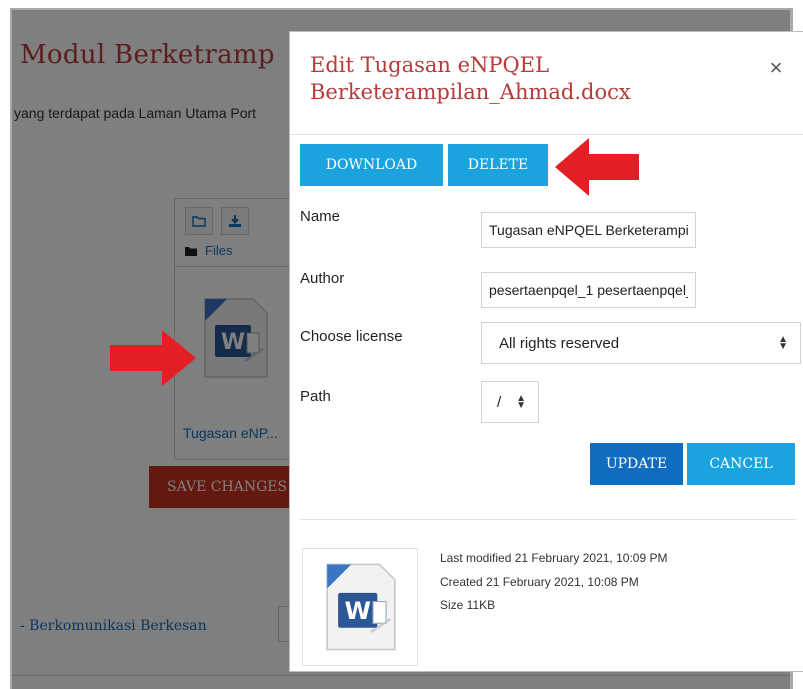 This screenshot has width=803, height=689. What do you see at coordinates (510, 402) in the screenshot?
I see `path-select: / ▲ ▼` at bounding box center [510, 402].